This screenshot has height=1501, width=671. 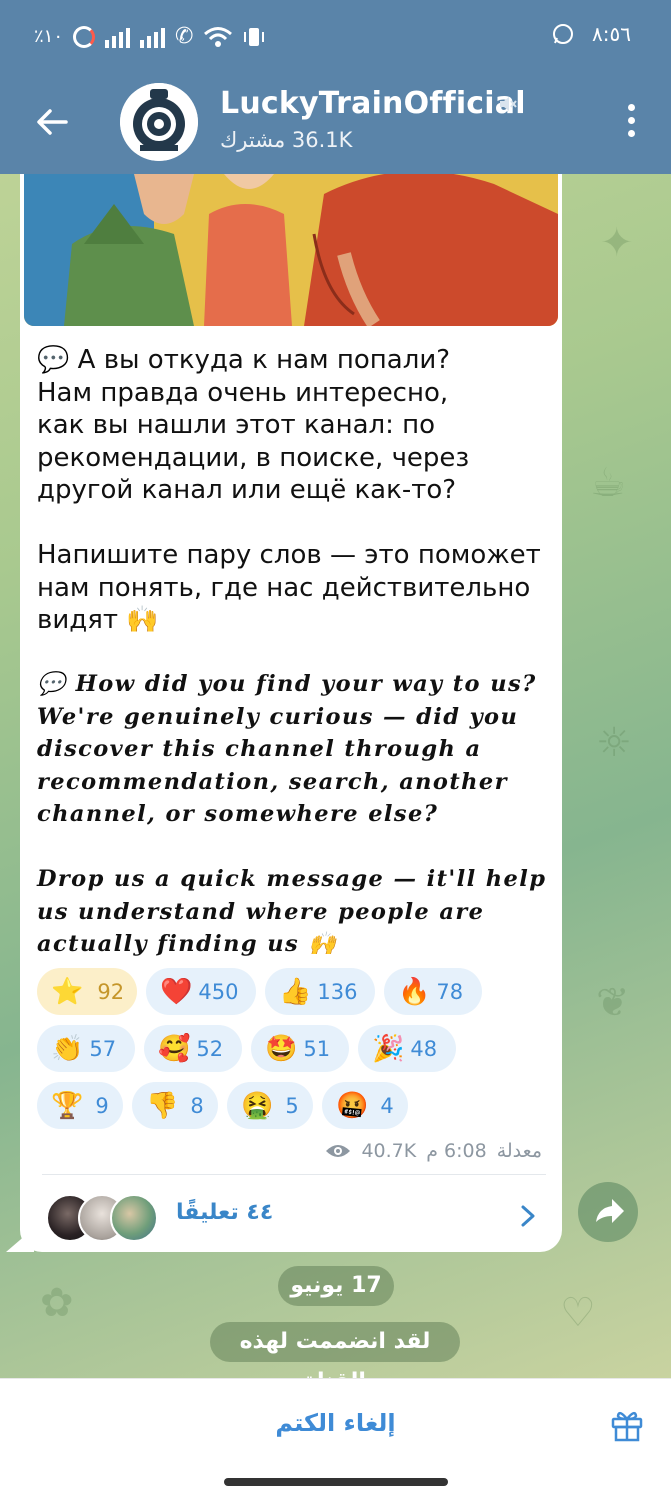 What do you see at coordinates (352, 1105) in the screenshot?
I see `cursing-face-icon: 🤬` at bounding box center [352, 1105].